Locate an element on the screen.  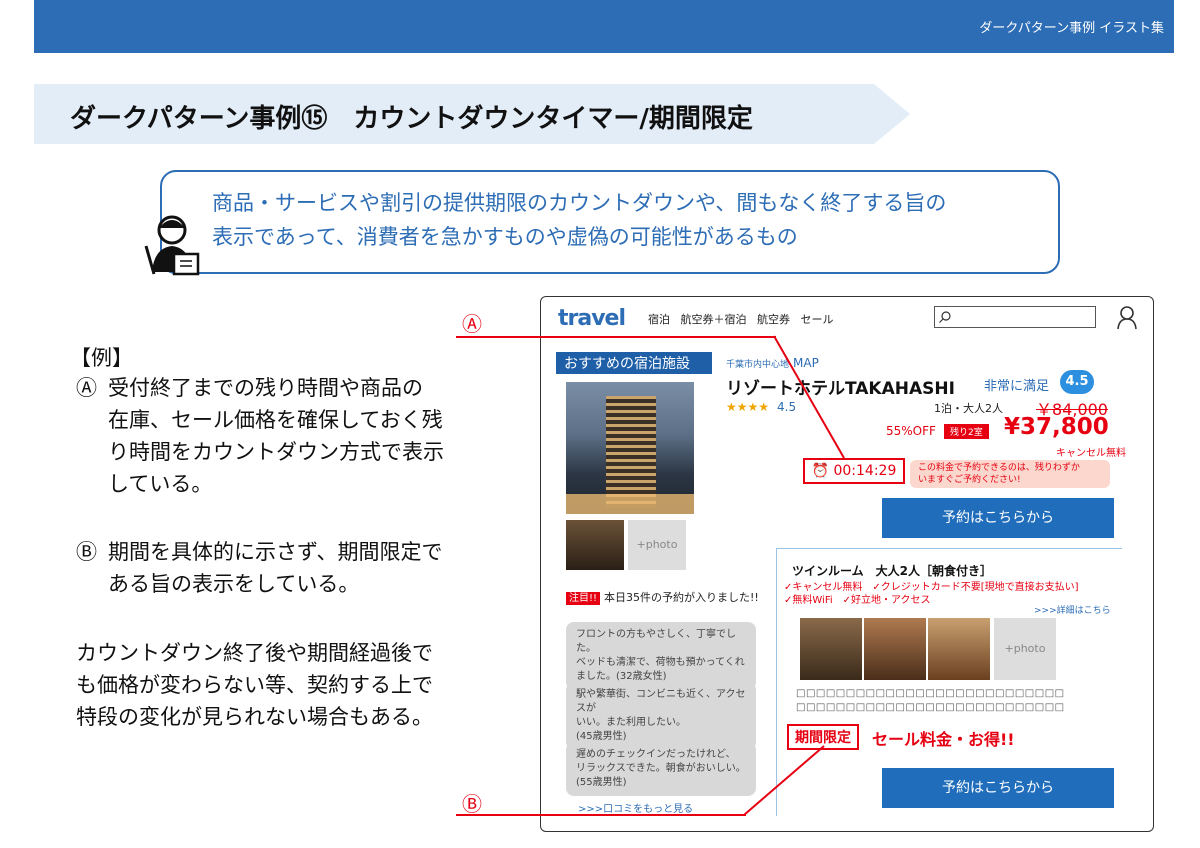
example-b-text: 期間を具体的に示さず、期間限定で ある旨の表示をしている。 is located at coordinates (308, 568).